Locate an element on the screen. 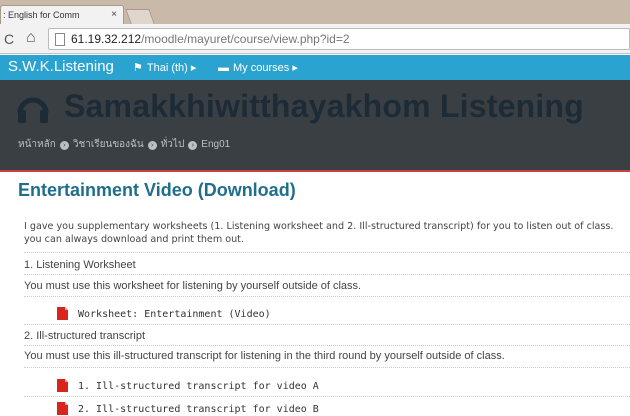 This screenshot has width=630, height=416. flag-icon: ⚑ is located at coordinates (138, 68).